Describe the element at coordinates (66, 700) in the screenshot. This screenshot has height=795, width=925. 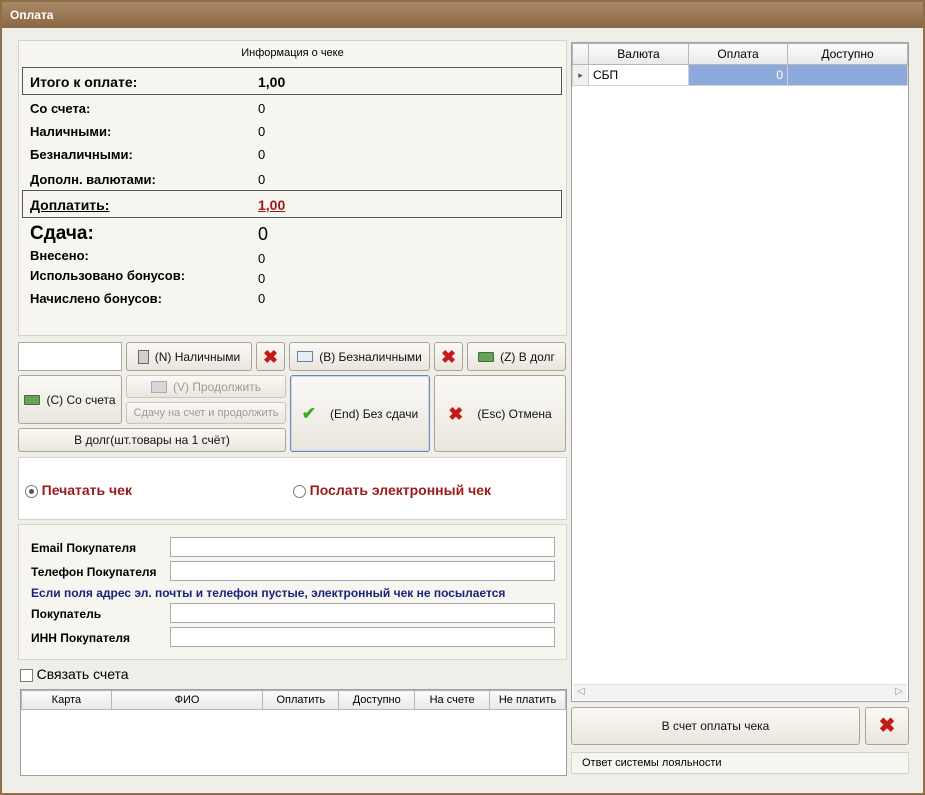
I see `column-header-card: Карта` at that location.